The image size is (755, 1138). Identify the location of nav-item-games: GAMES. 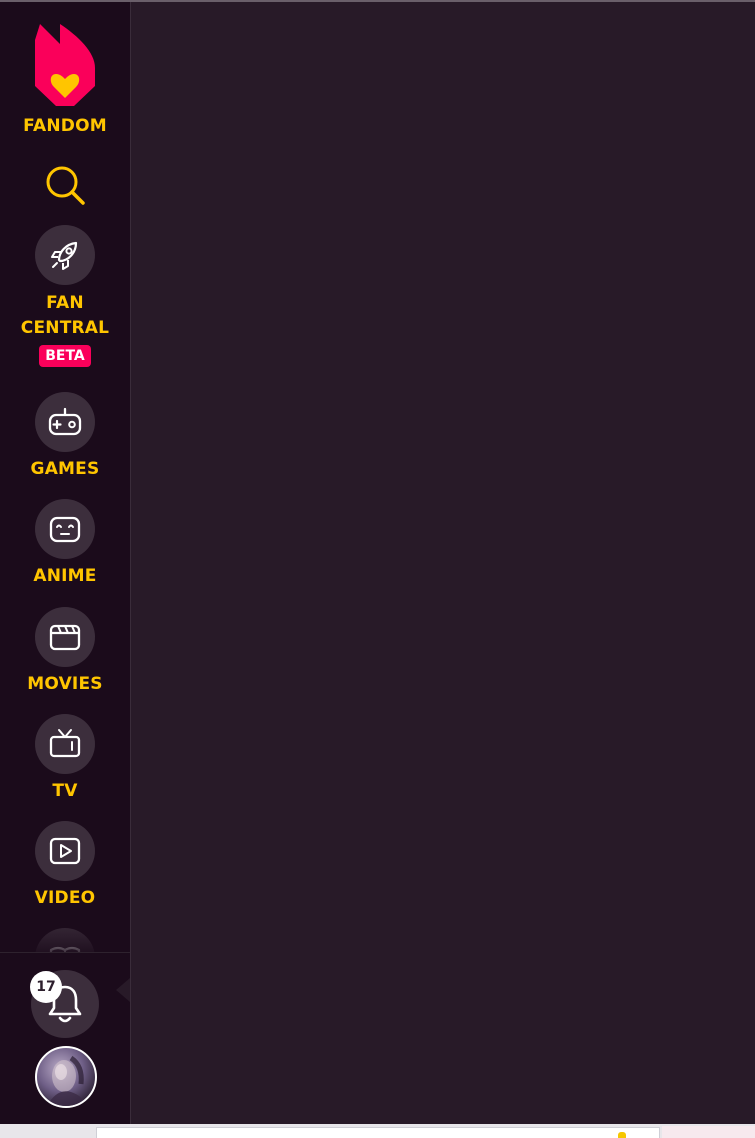
(65, 437).